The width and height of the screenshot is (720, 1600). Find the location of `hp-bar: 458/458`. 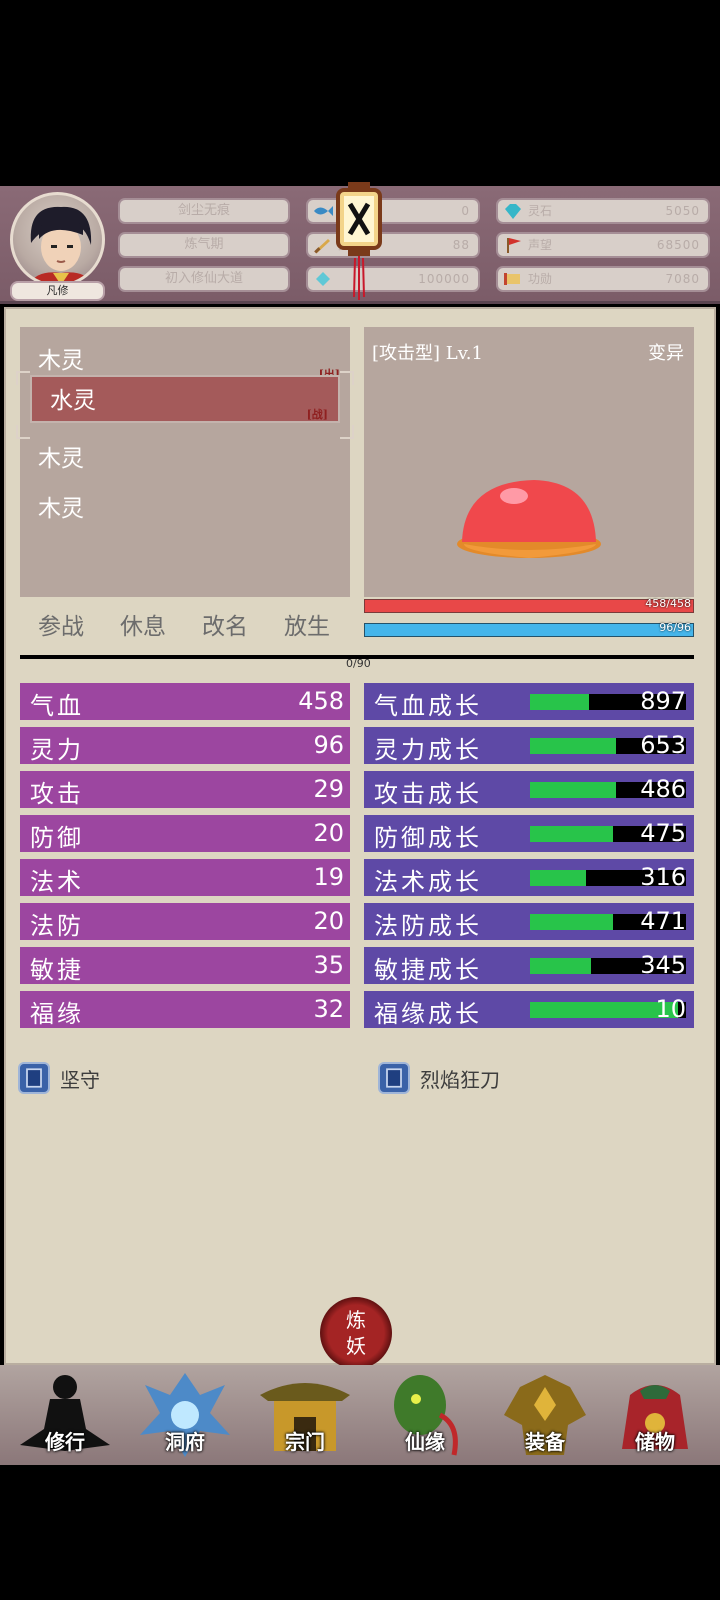

hp-bar: 458/458 is located at coordinates (529, 605).